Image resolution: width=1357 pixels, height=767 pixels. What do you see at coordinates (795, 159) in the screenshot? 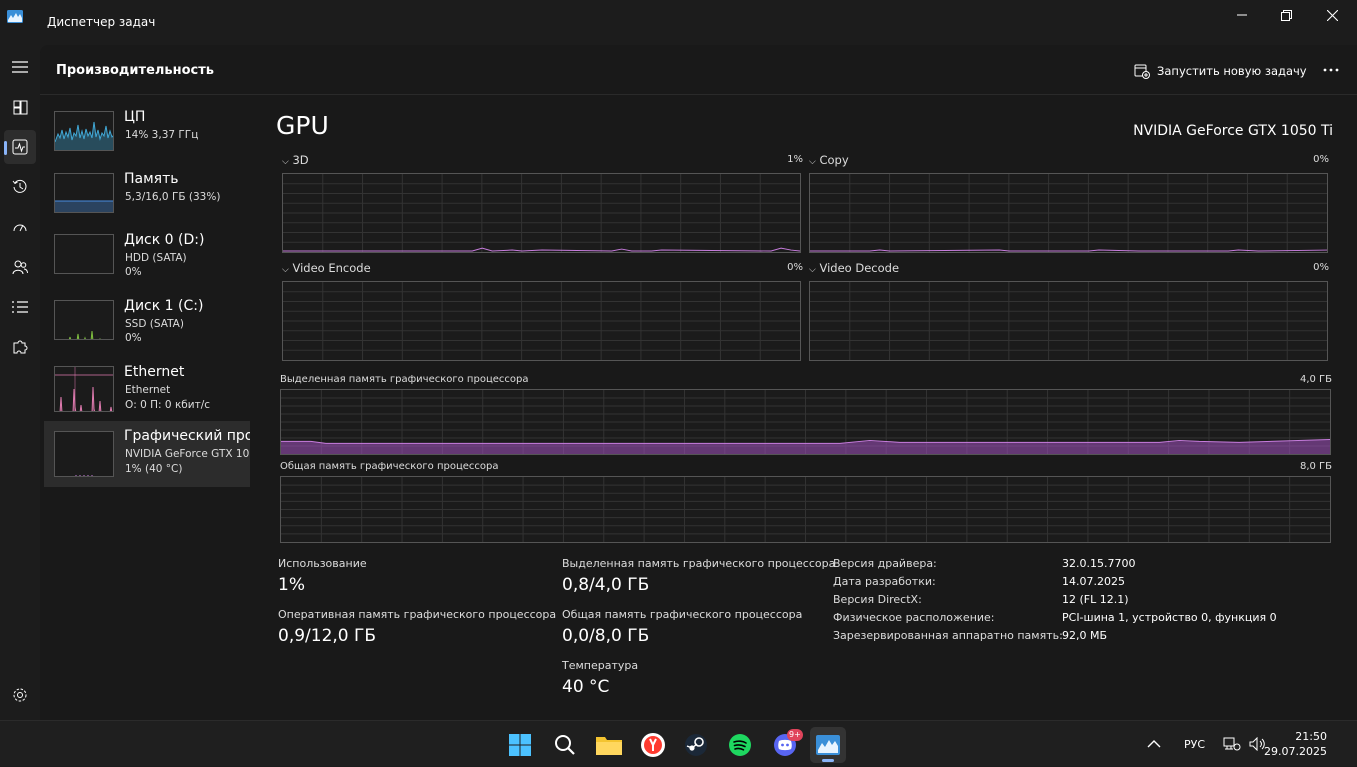
I see `engine-value: 1%` at bounding box center [795, 159].